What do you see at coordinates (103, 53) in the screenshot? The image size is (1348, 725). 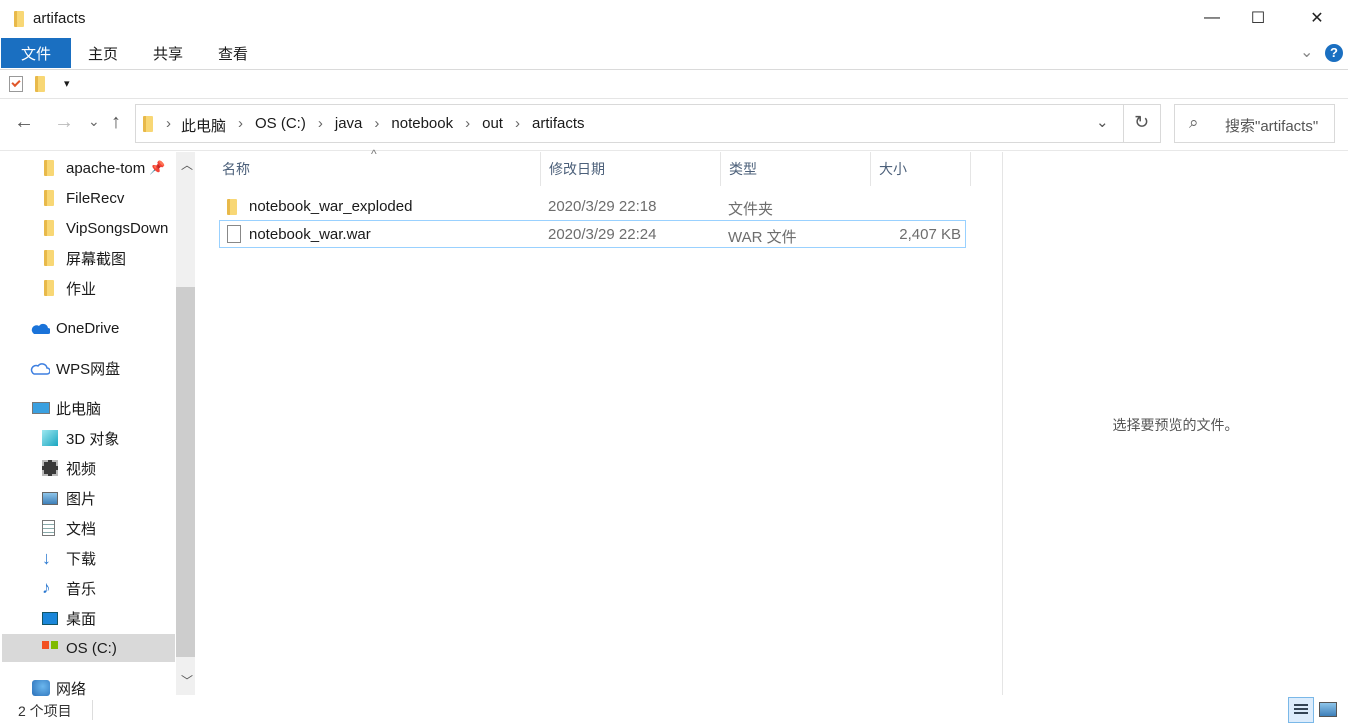 I see `tab-home: 主页` at bounding box center [103, 53].